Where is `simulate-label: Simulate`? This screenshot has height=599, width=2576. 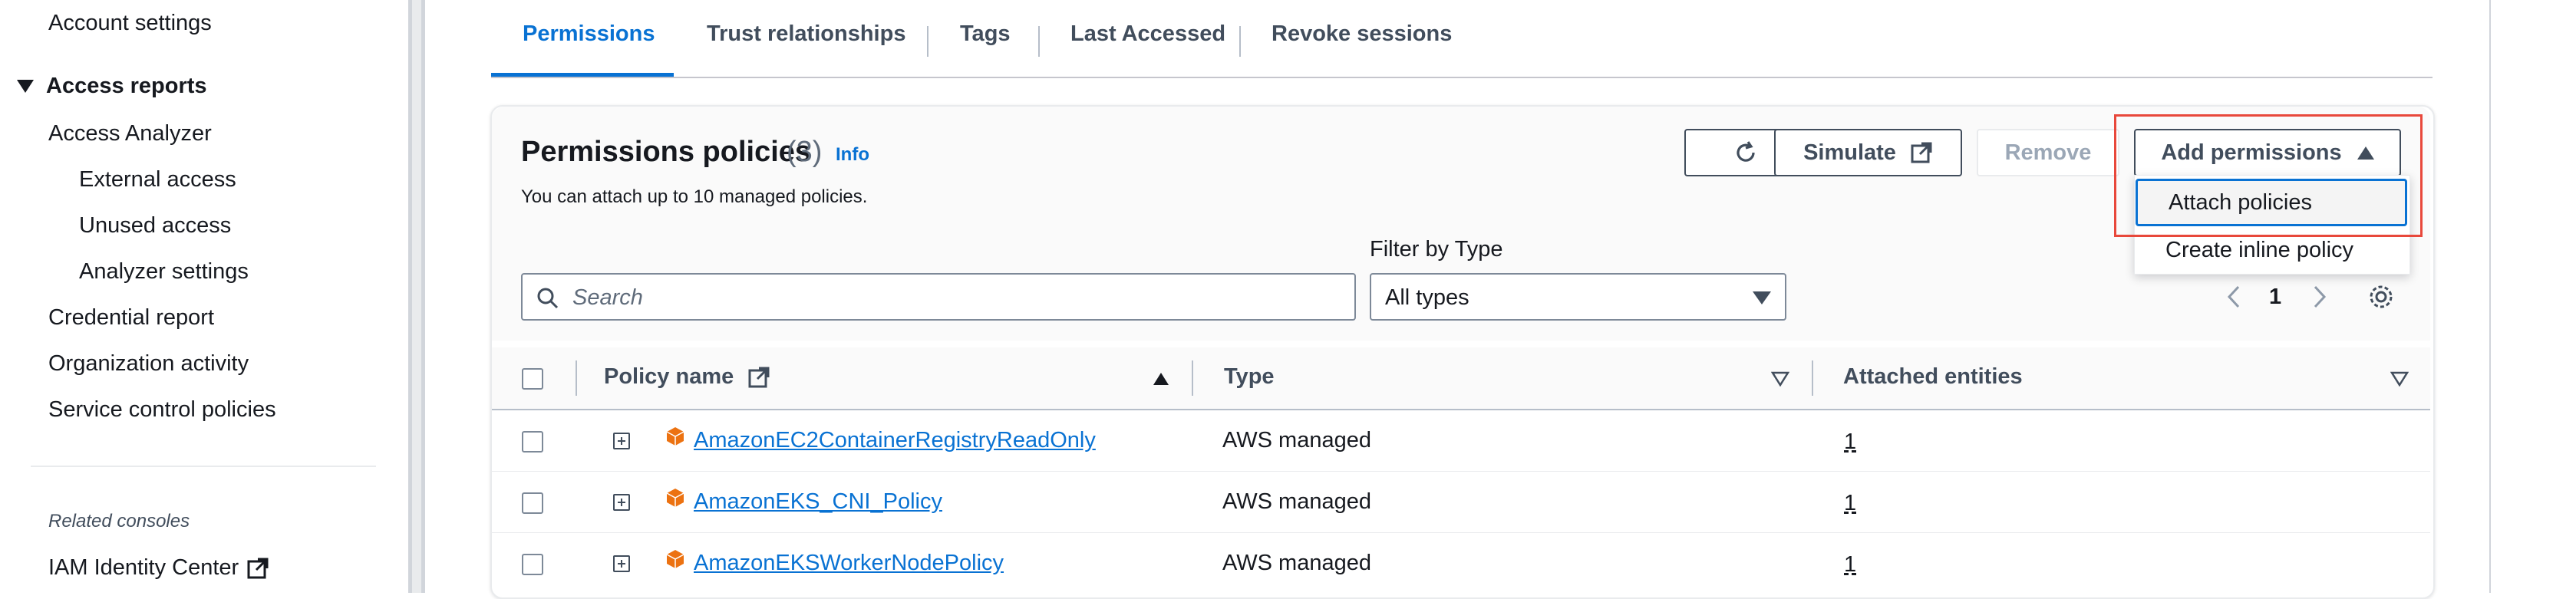
simulate-label: Simulate is located at coordinates (1849, 152).